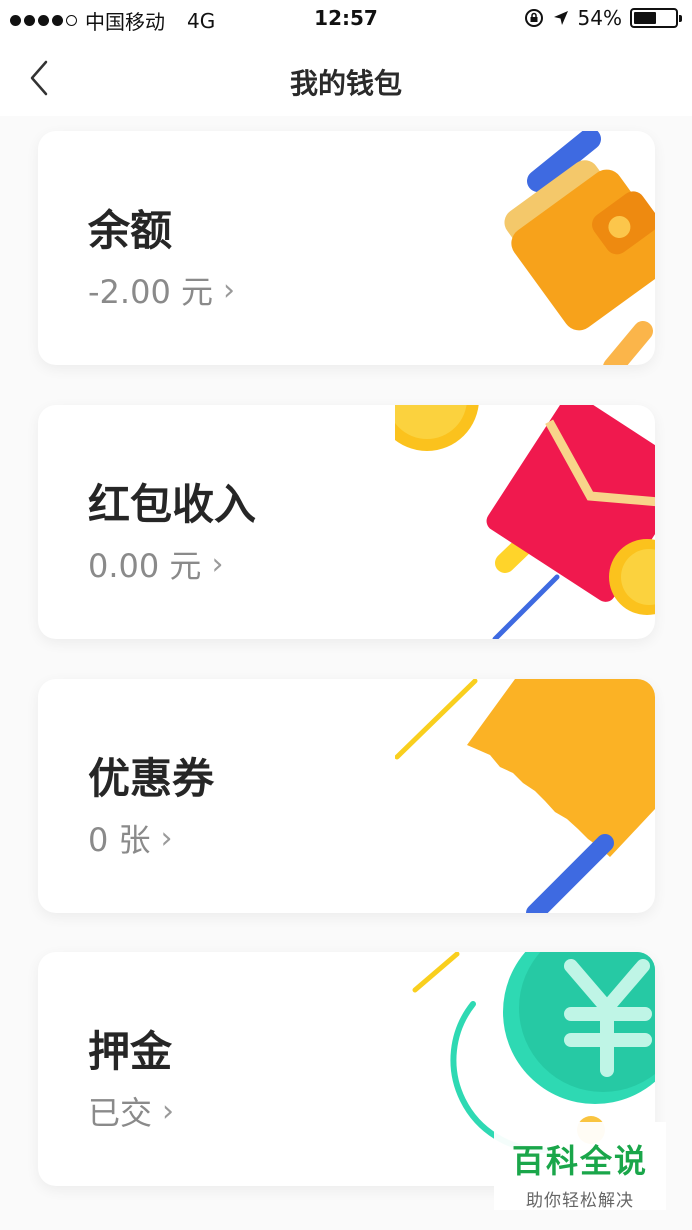 Image resolution: width=692 pixels, height=1230 pixels. What do you see at coordinates (525, 522) in the screenshot?
I see `red-envelope-icon` at bounding box center [525, 522].